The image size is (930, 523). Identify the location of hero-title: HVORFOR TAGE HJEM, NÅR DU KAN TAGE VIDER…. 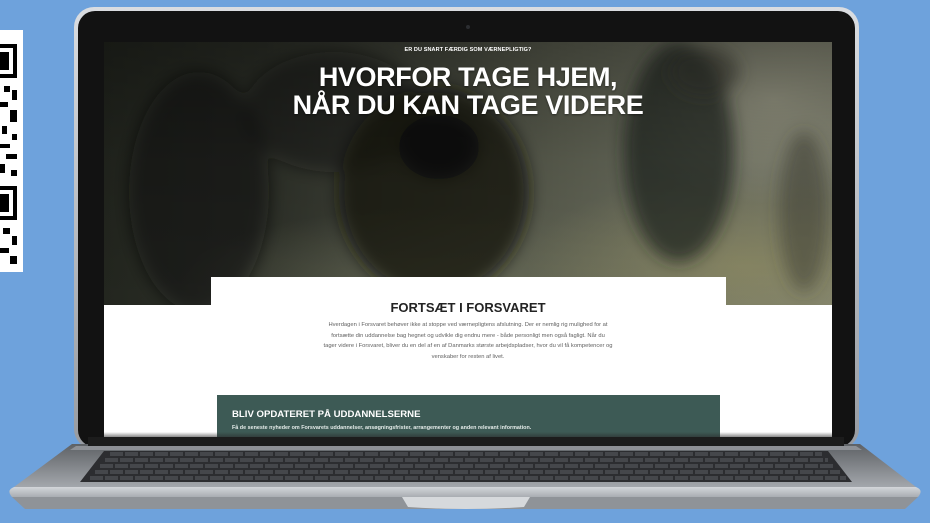
(468, 91).